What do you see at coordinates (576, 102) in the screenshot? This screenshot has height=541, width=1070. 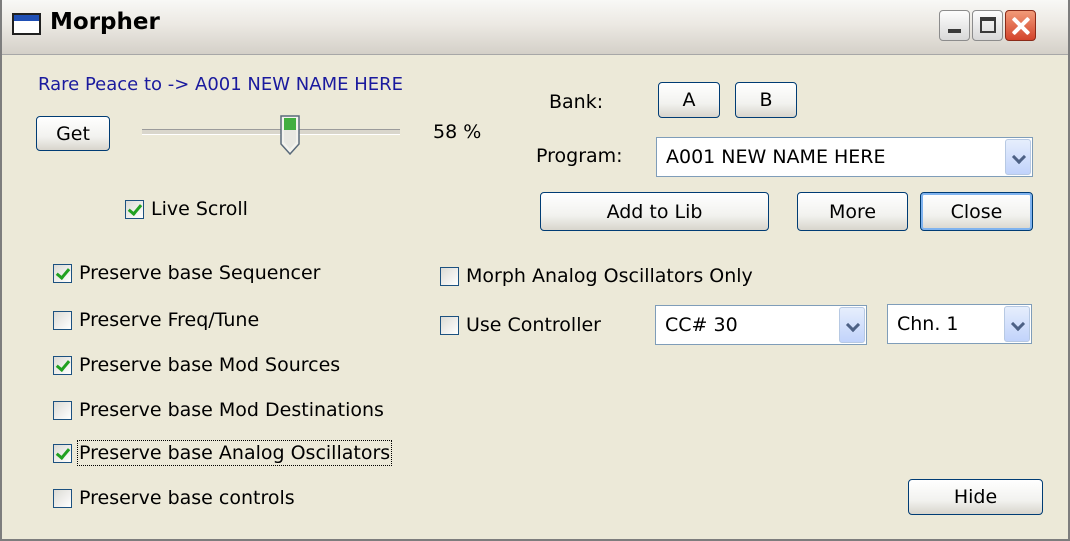 I see `bank-label: Bank:` at bounding box center [576, 102].